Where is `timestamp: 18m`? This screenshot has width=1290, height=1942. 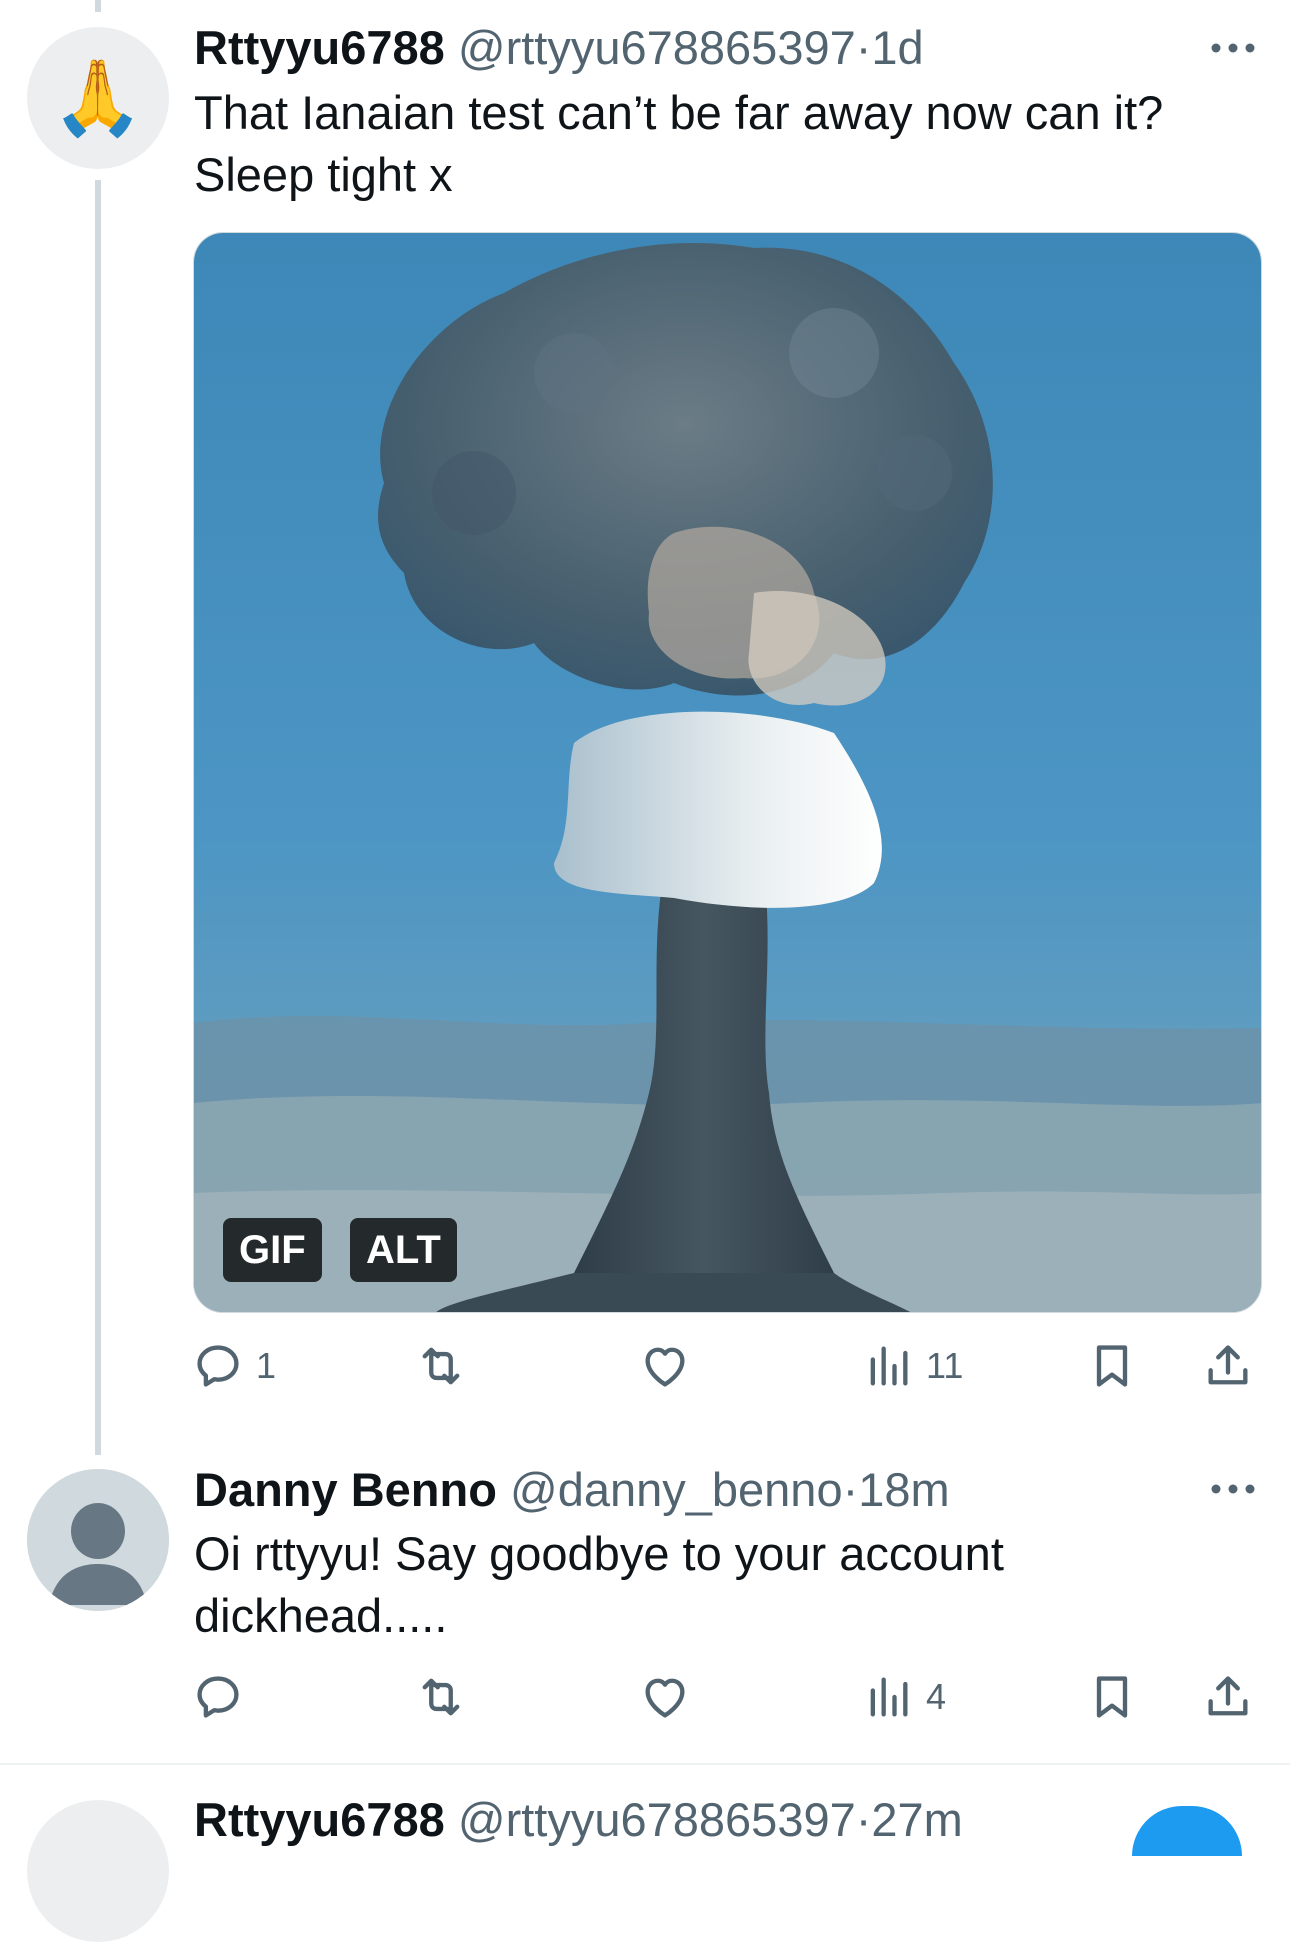
timestamp: 18m is located at coordinates (903, 1489).